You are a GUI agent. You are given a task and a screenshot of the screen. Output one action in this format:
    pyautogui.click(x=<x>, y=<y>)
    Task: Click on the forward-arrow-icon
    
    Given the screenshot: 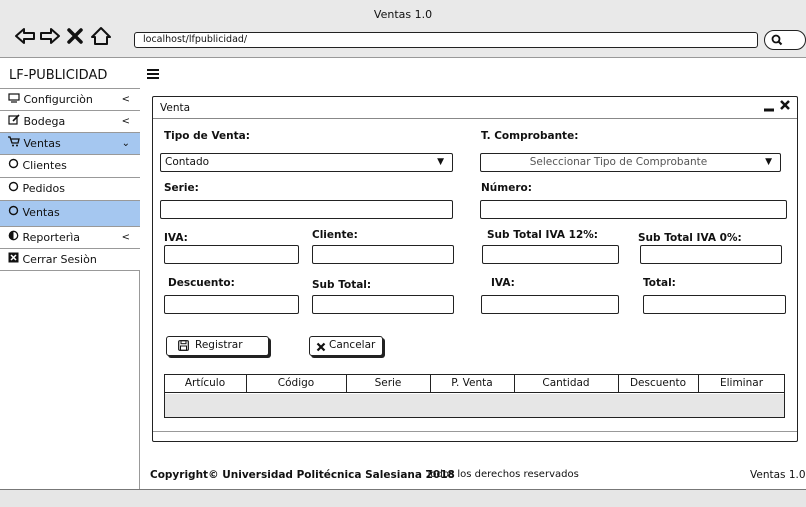 What is the action you would take?
    pyautogui.click(x=50, y=36)
    